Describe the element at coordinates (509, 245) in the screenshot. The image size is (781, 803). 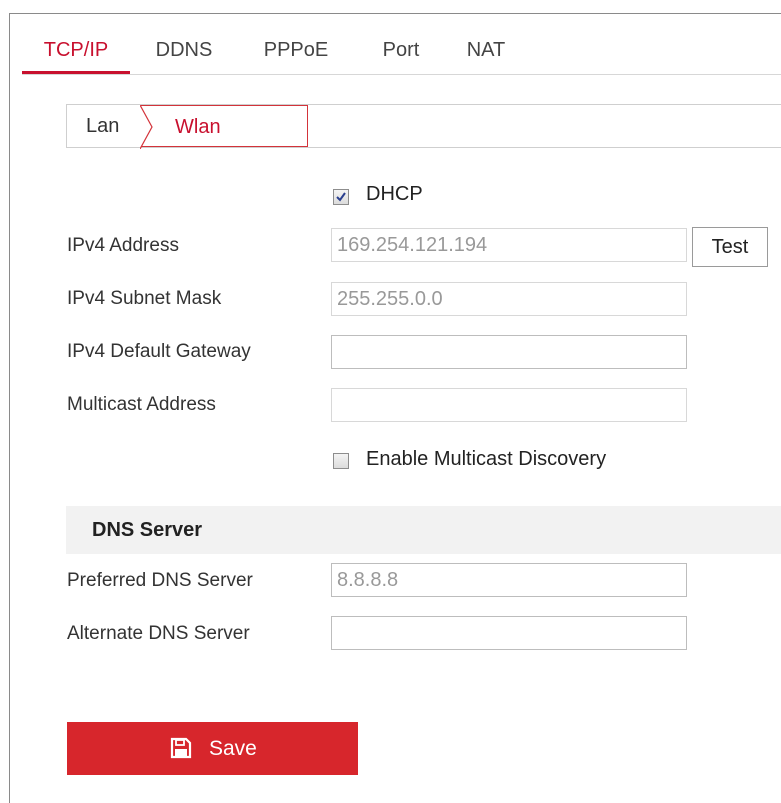
I see `ipv4-address-input` at that location.